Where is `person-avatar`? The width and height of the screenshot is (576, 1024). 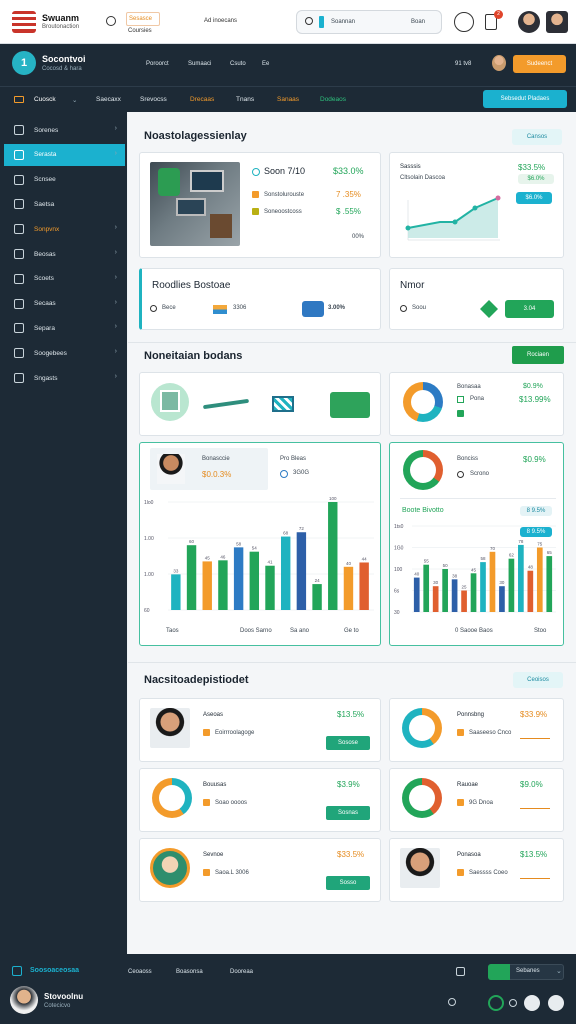
person-avatar is located at coordinates (171, 469).